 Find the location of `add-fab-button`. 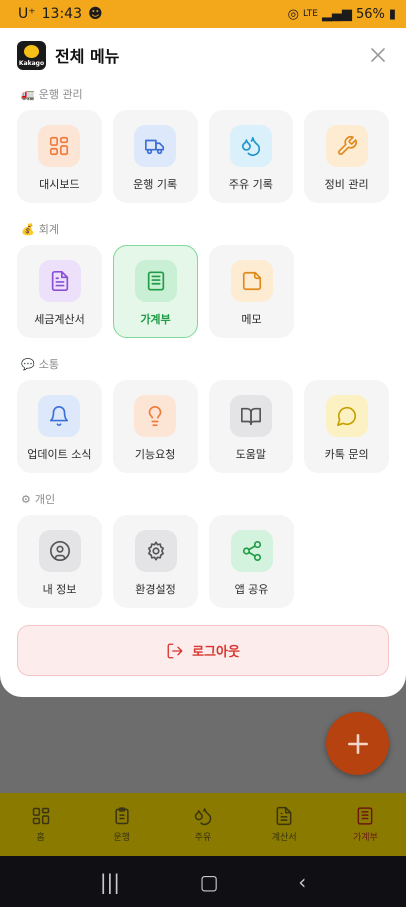

add-fab-button is located at coordinates (357, 743).